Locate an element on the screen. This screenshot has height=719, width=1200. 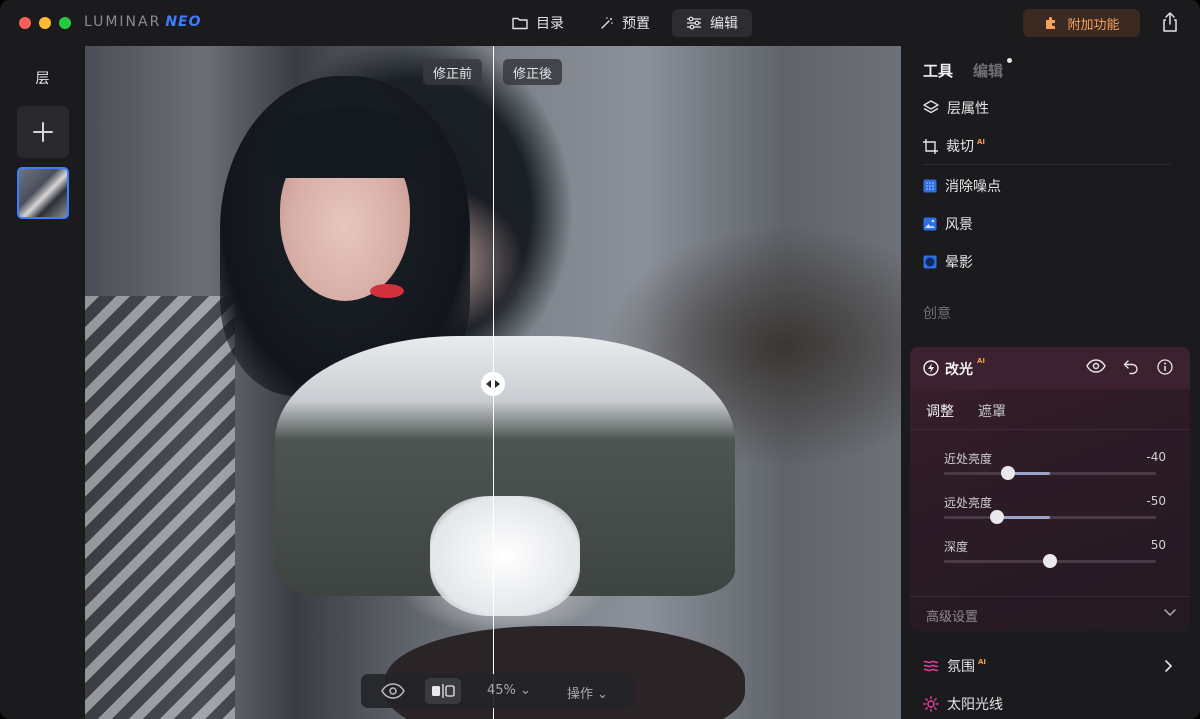
sun-icon is located at coordinates (931, 704).